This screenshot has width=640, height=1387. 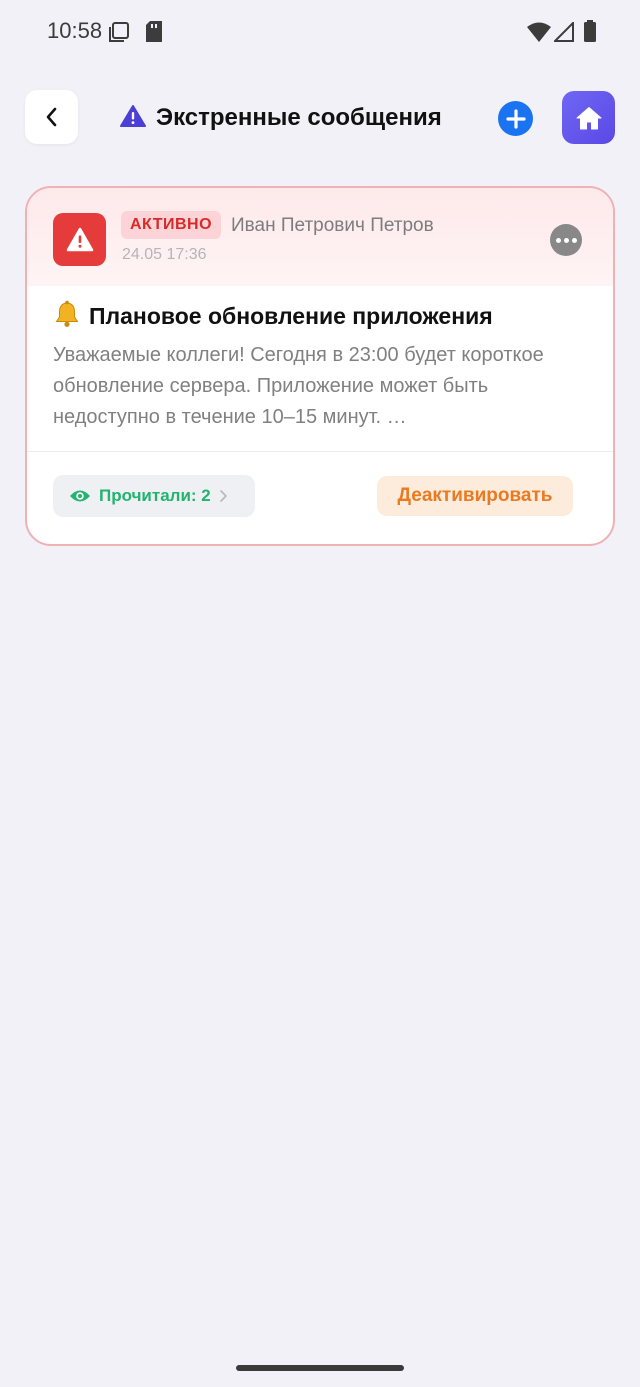 What do you see at coordinates (320, 1368) in the screenshot?
I see `gesture-home-indicator` at bounding box center [320, 1368].